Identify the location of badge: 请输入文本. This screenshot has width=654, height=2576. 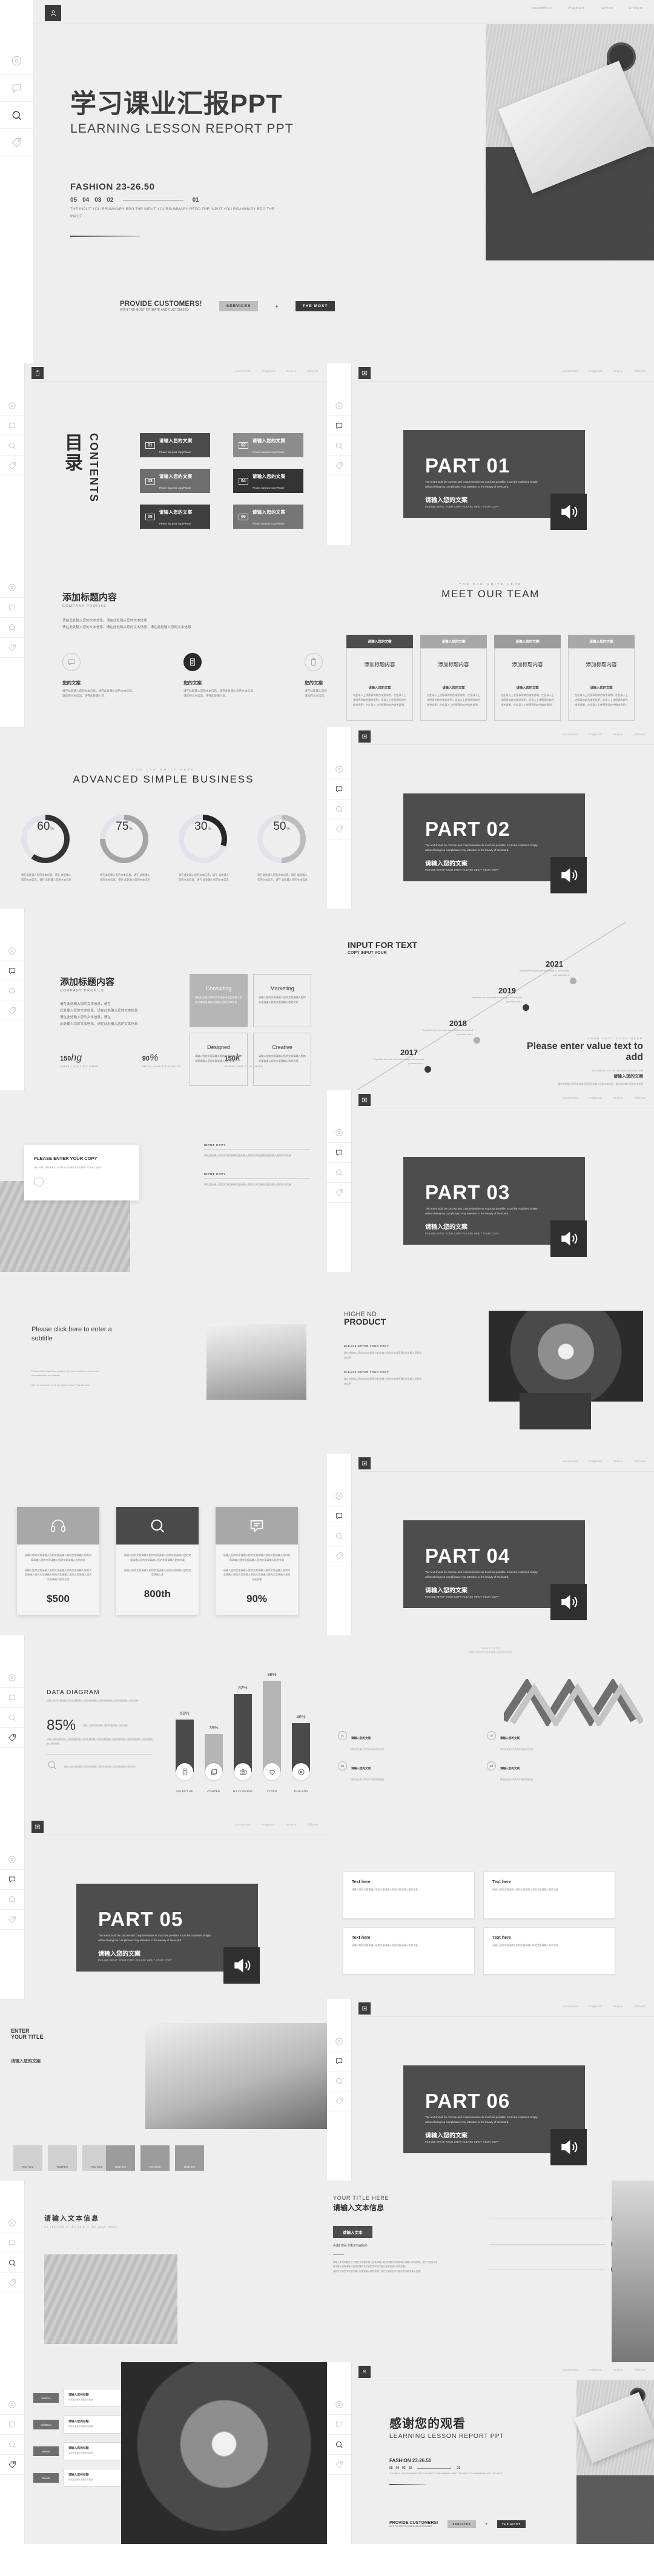
(352, 2232).